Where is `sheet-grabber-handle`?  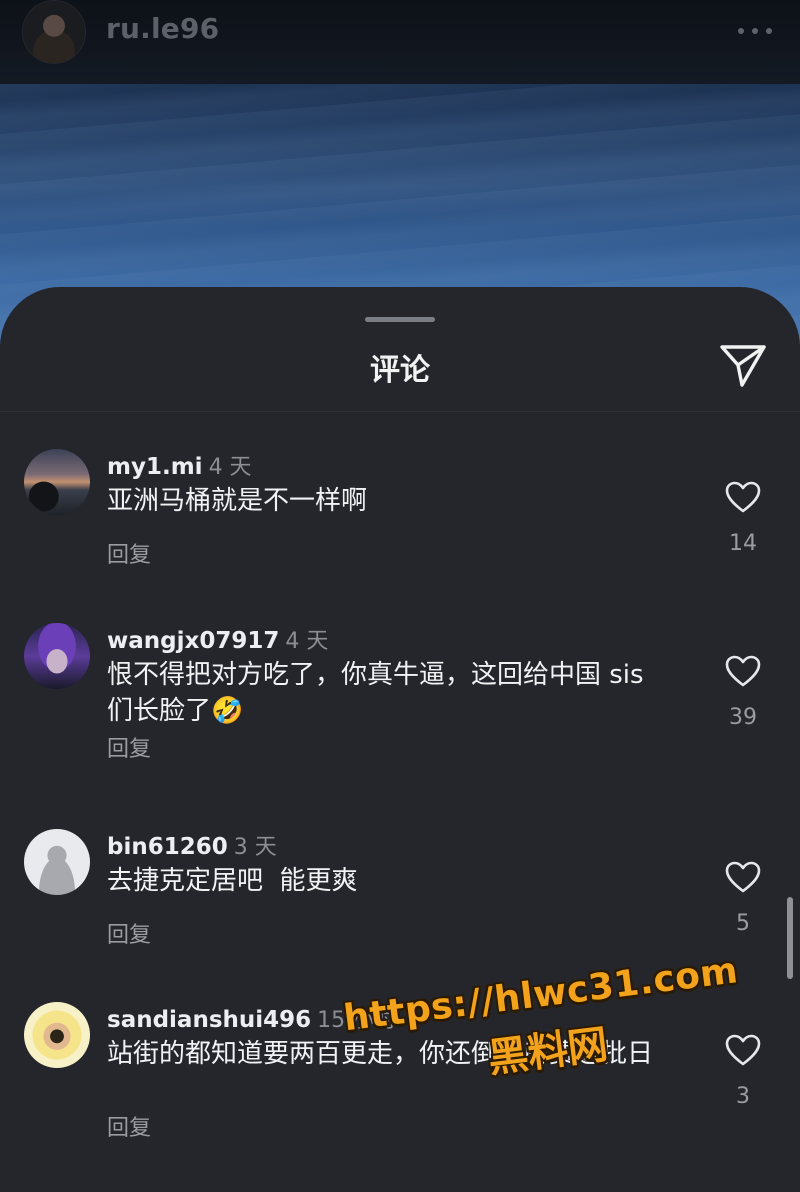 sheet-grabber-handle is located at coordinates (400, 319).